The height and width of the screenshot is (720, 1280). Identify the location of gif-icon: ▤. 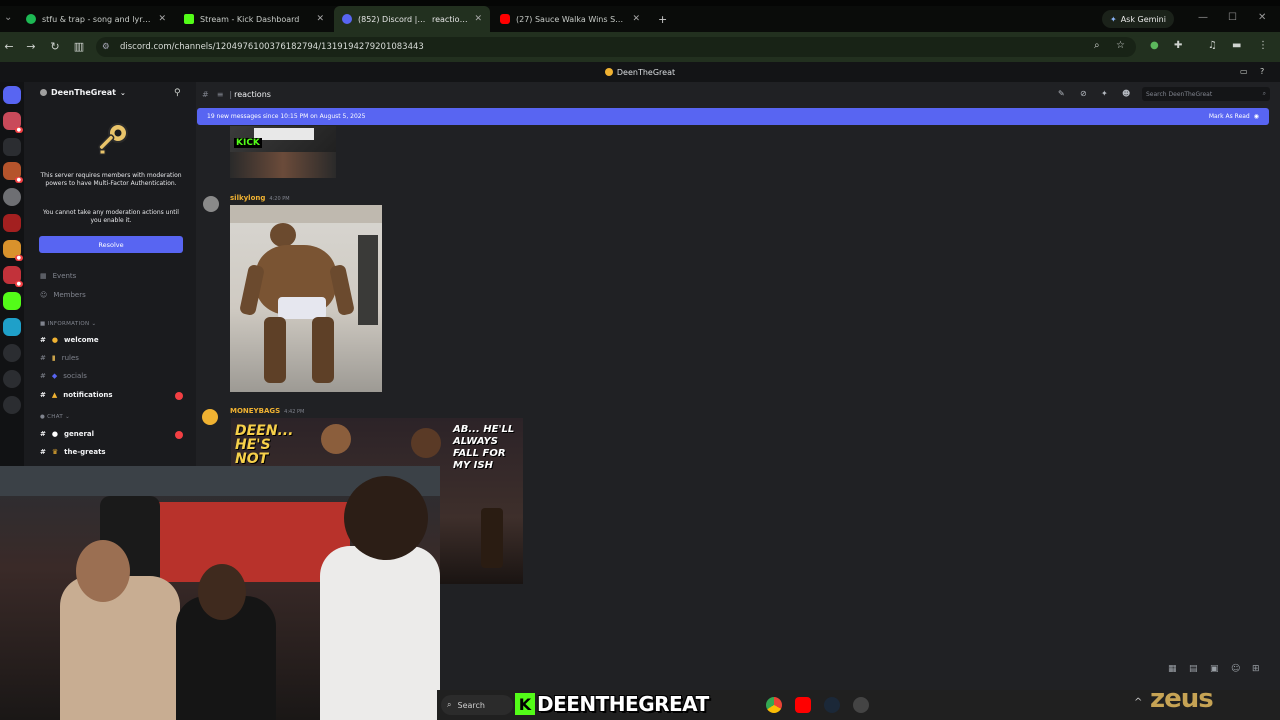
(1193, 669).